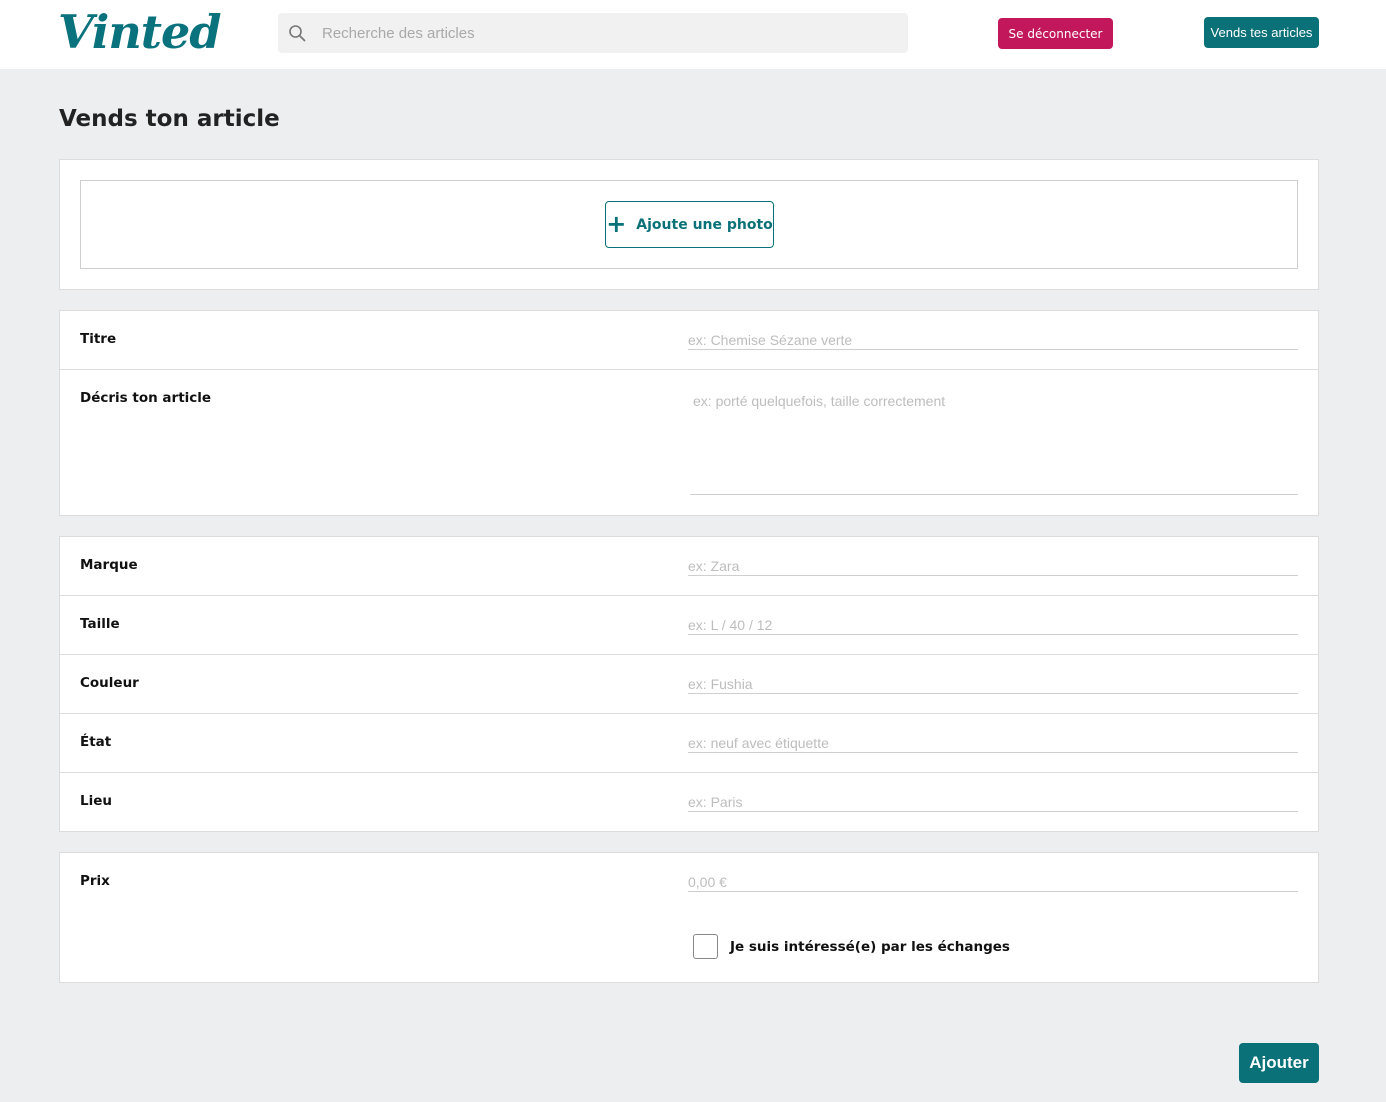 The image size is (1386, 1102). I want to click on form-row-description: Décris ton article, so click(689, 443).